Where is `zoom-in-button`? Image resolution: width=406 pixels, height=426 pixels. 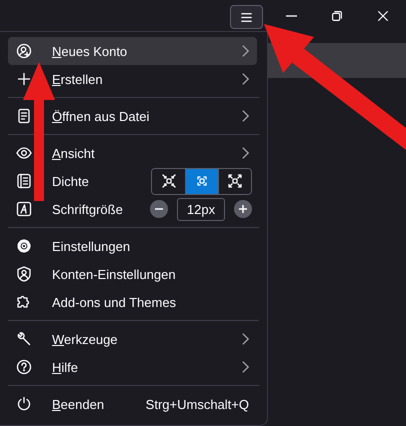
zoom-in-button is located at coordinates (243, 209).